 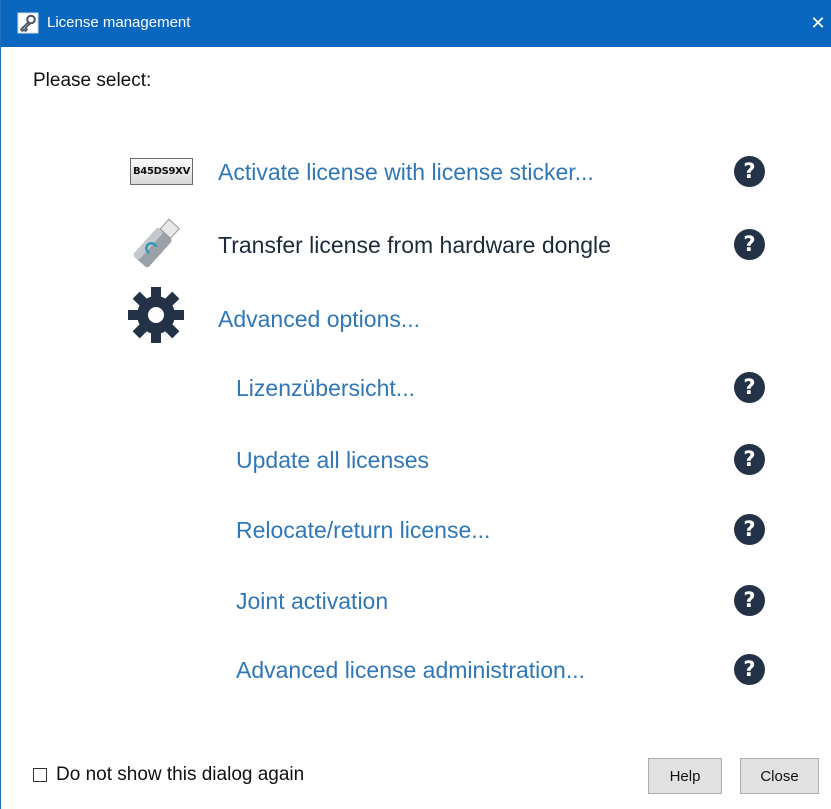 I want to click on sticker-code: B45DS9XV, so click(x=161, y=171).